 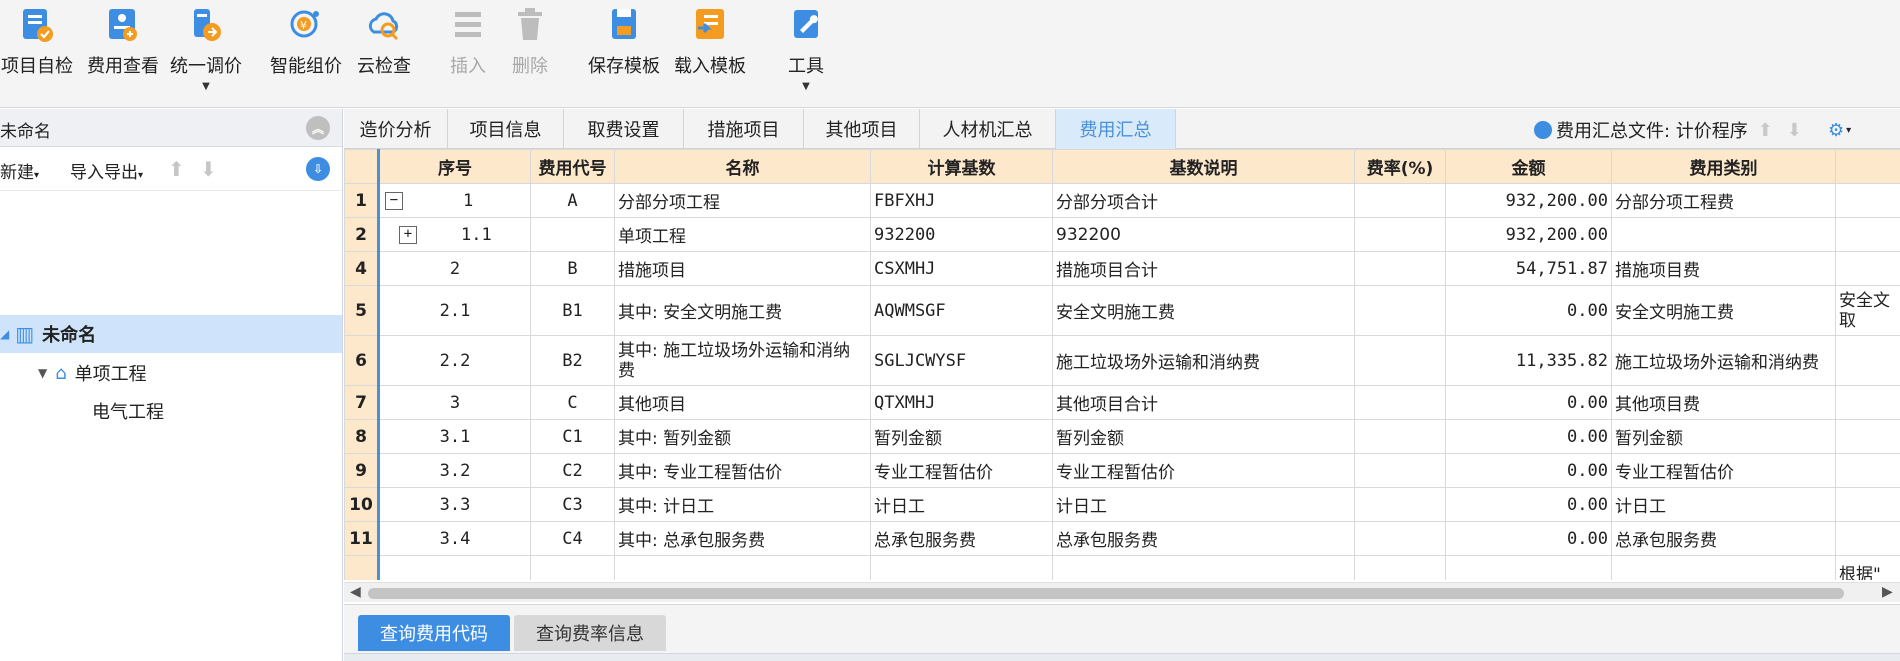 What do you see at coordinates (1203, 310) in the screenshot?
I see `cell-base-desc: 安全文明施工费` at bounding box center [1203, 310].